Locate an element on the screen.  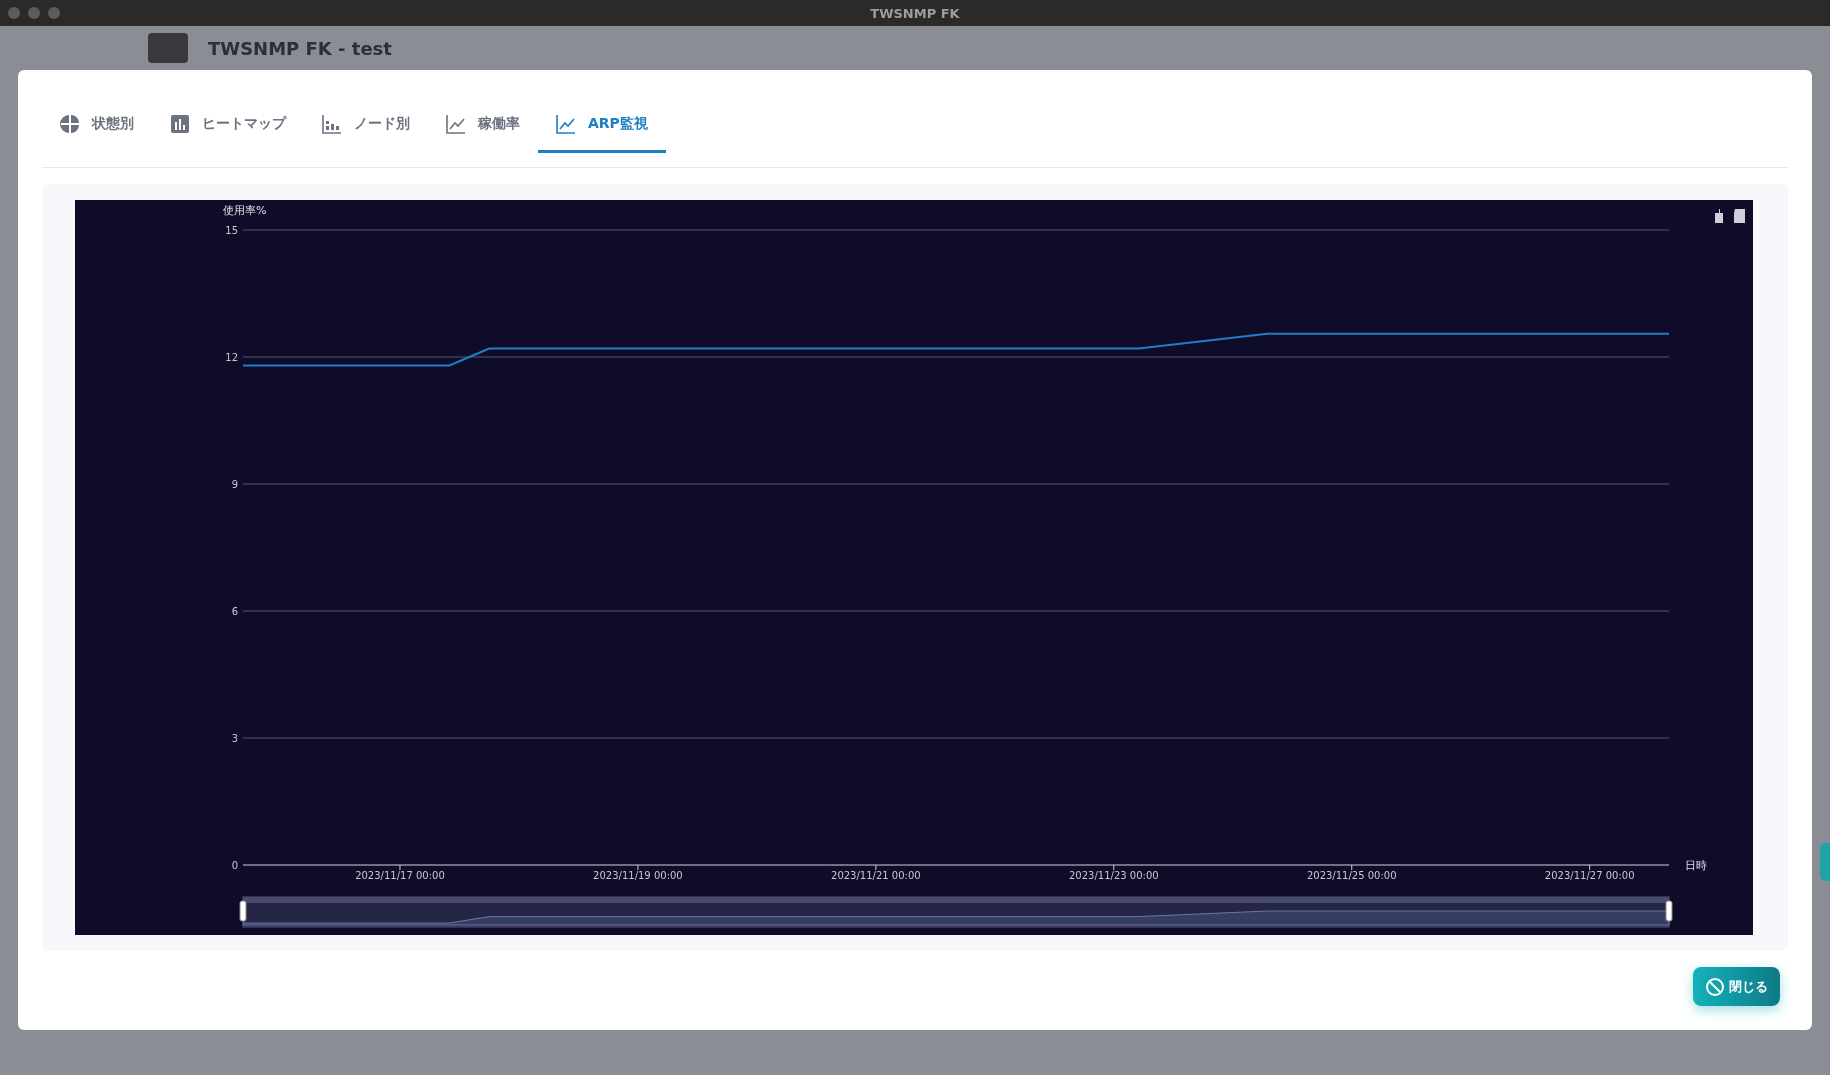
tab: ノード別 is located at coordinates (366, 125).